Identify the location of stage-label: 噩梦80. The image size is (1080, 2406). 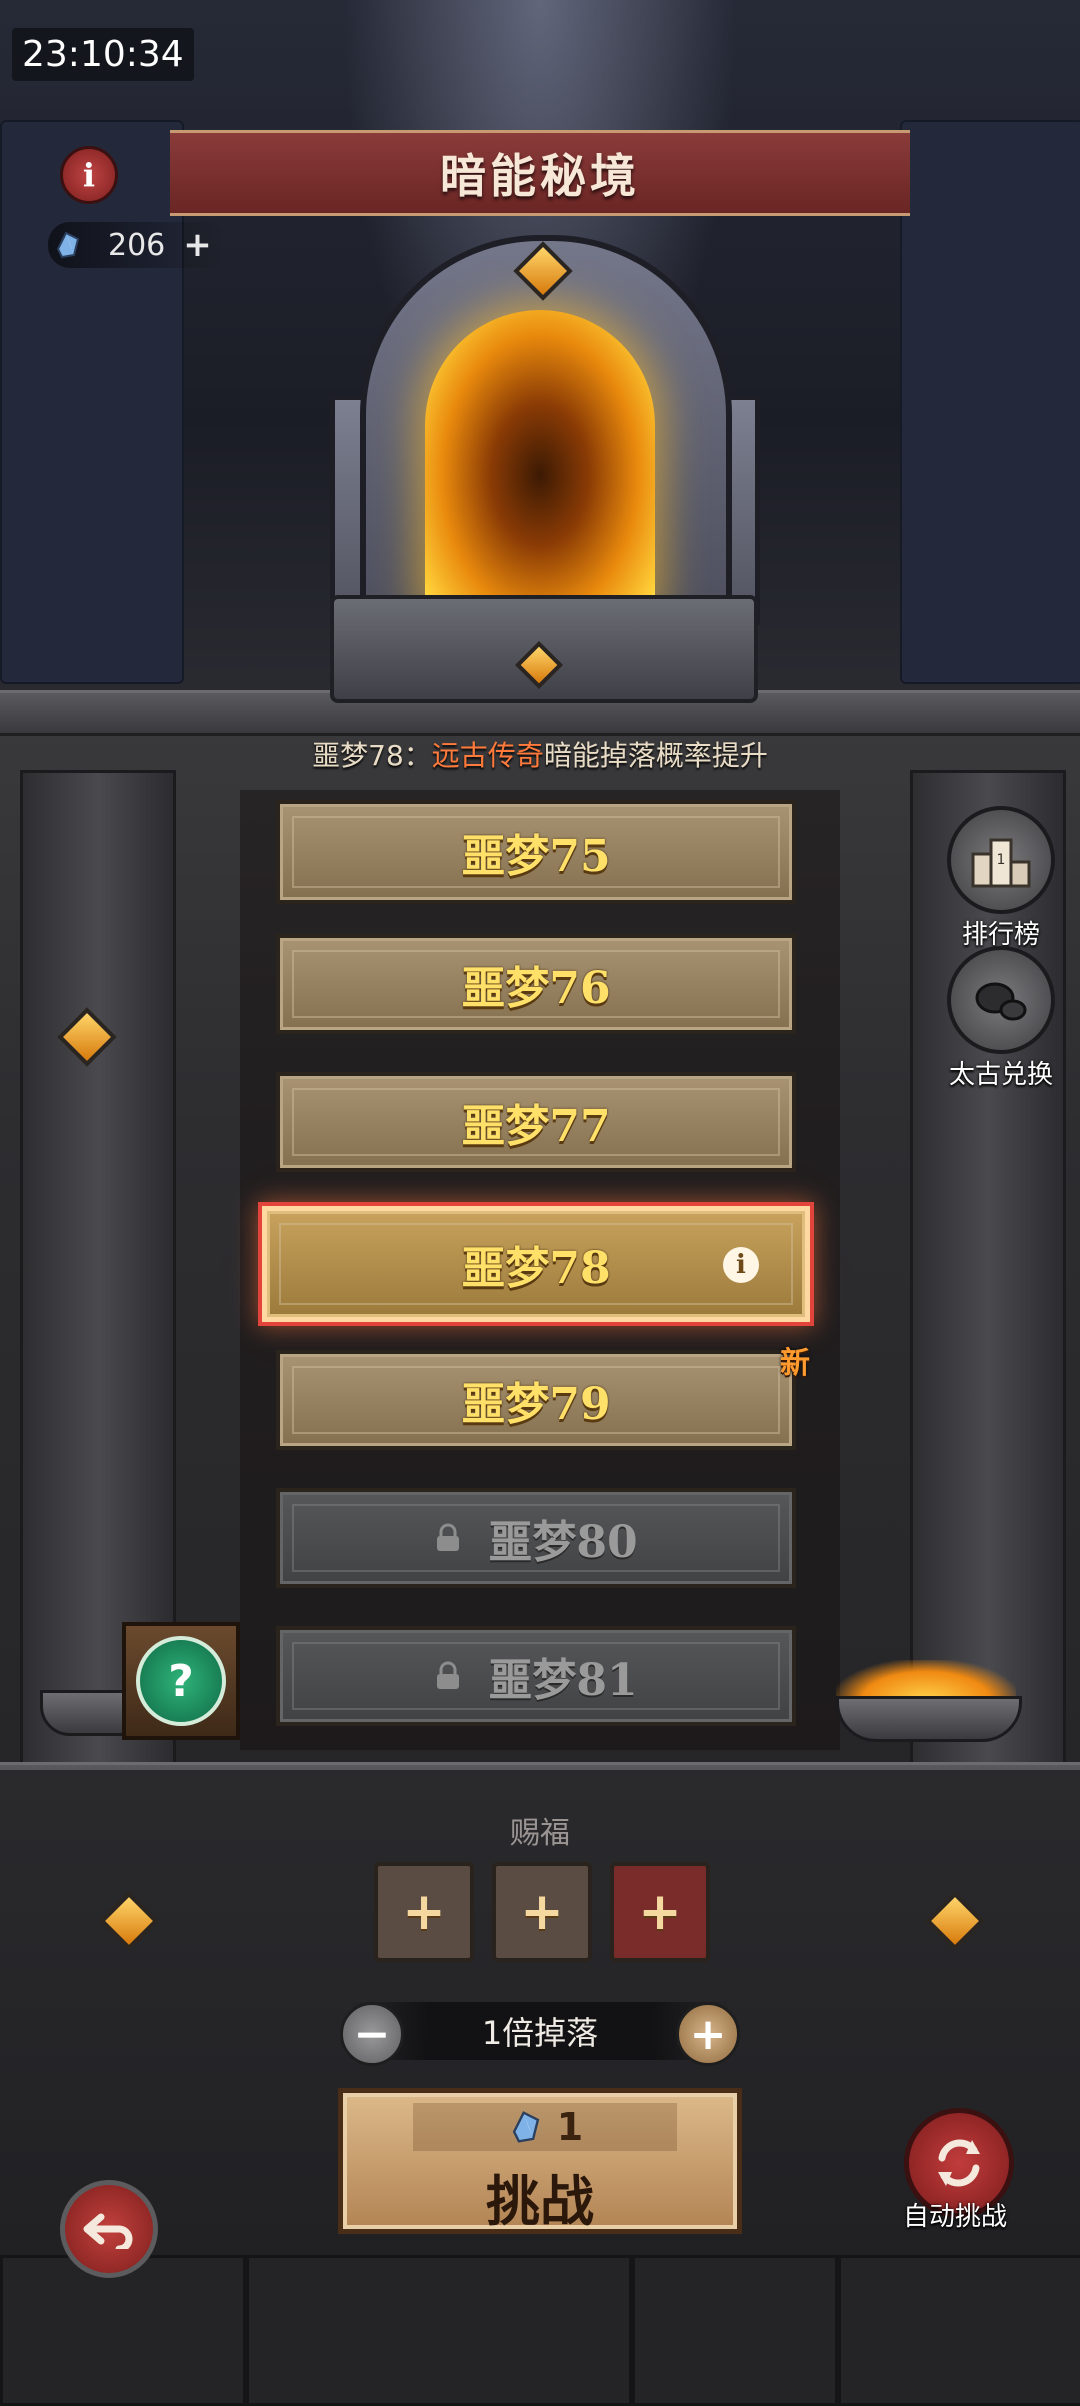
(563, 1542).